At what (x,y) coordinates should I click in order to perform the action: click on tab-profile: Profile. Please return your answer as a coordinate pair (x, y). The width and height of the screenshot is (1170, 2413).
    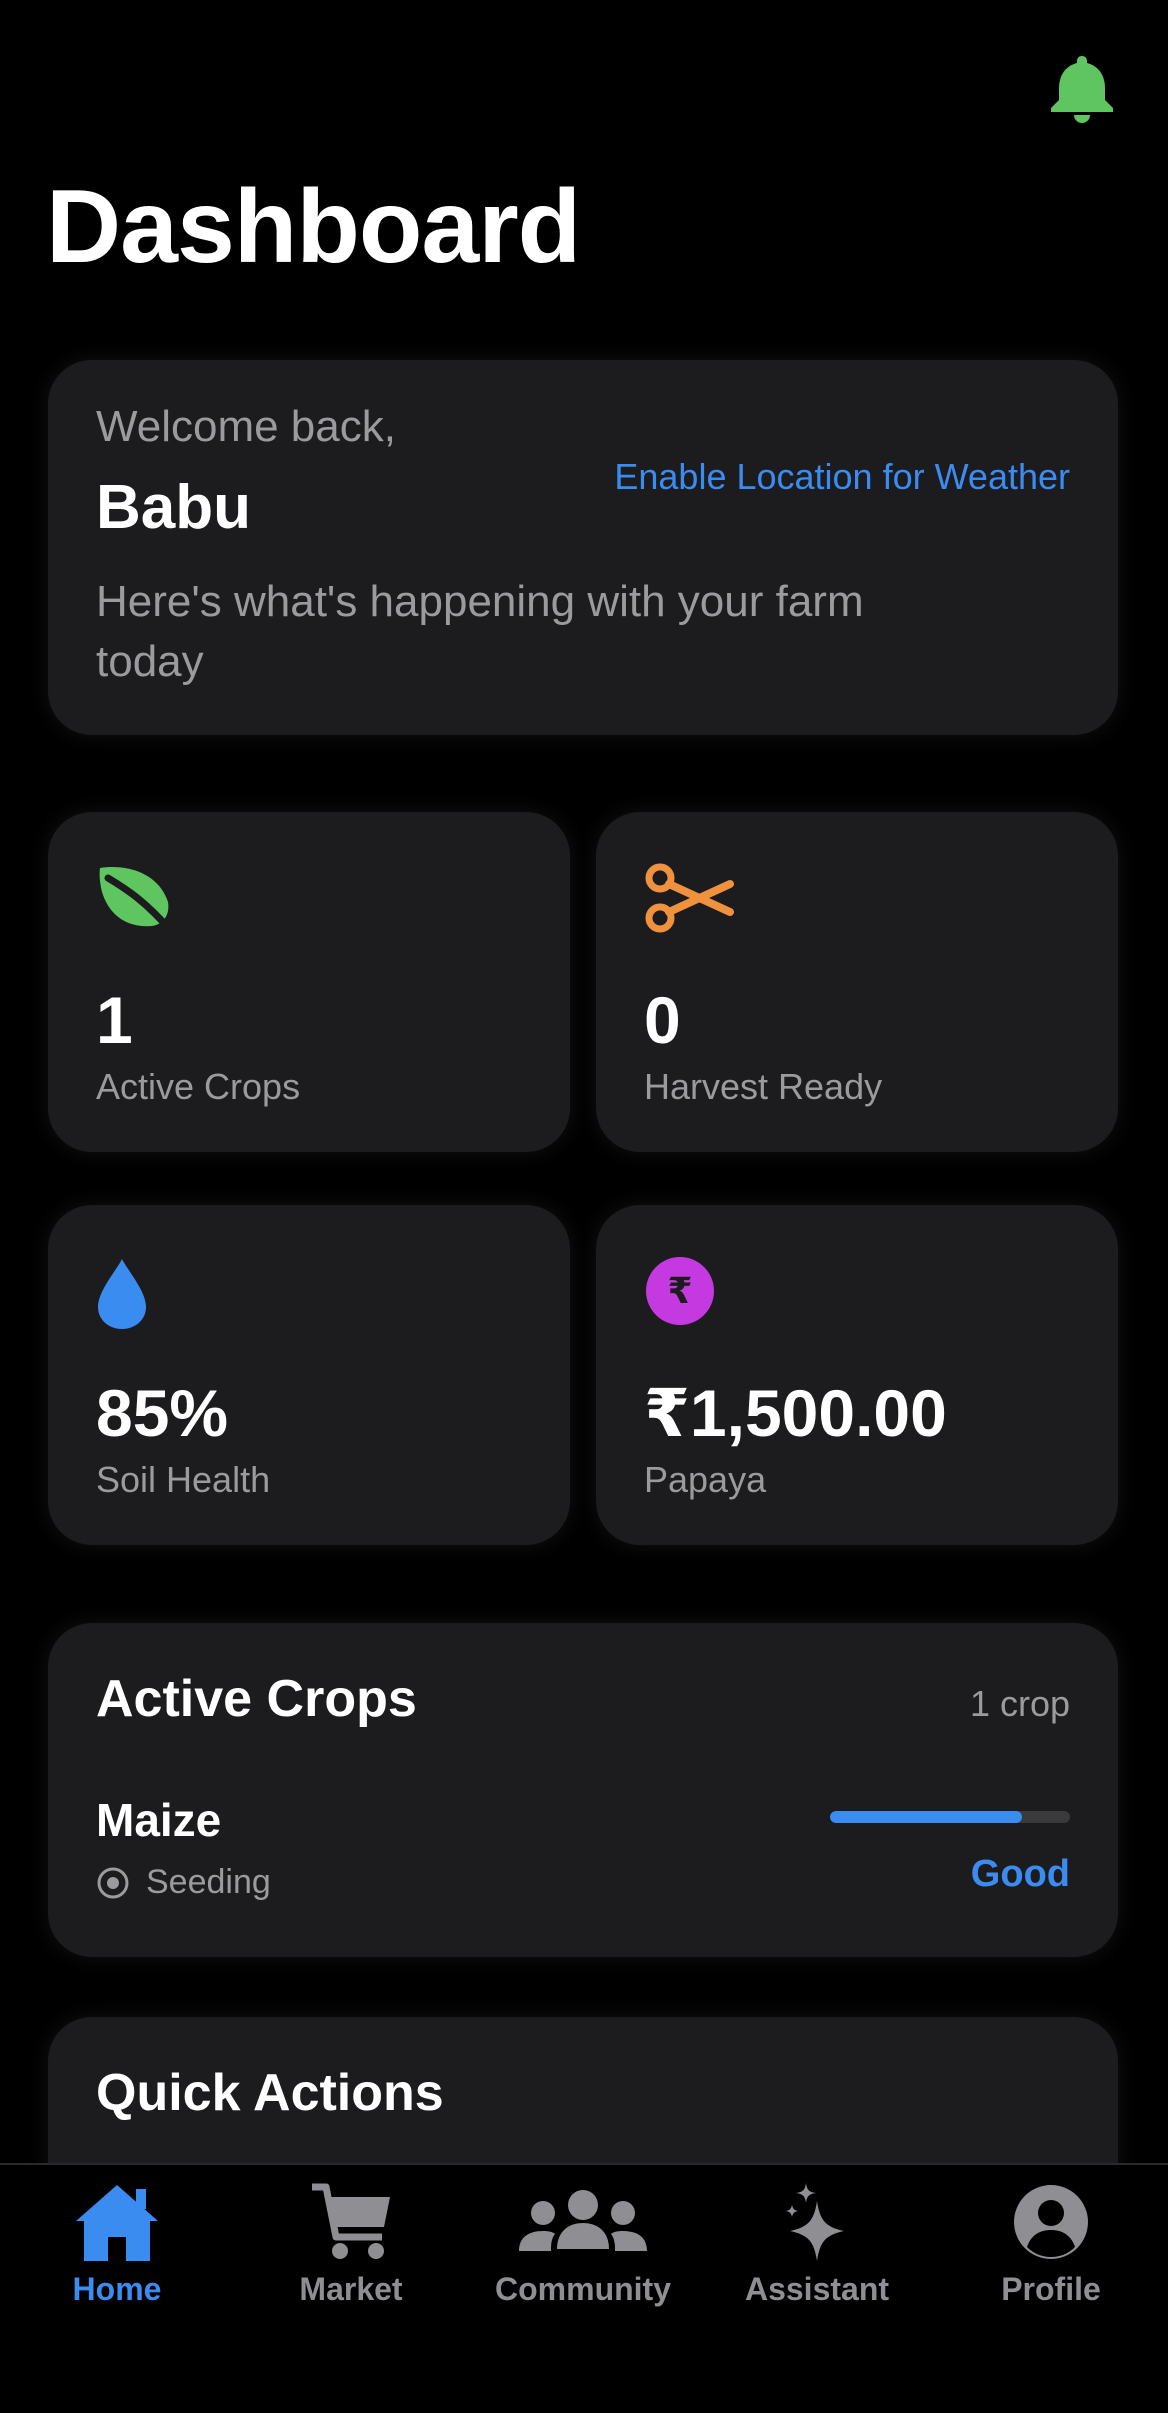
    Looking at the image, I should click on (1051, 2249).